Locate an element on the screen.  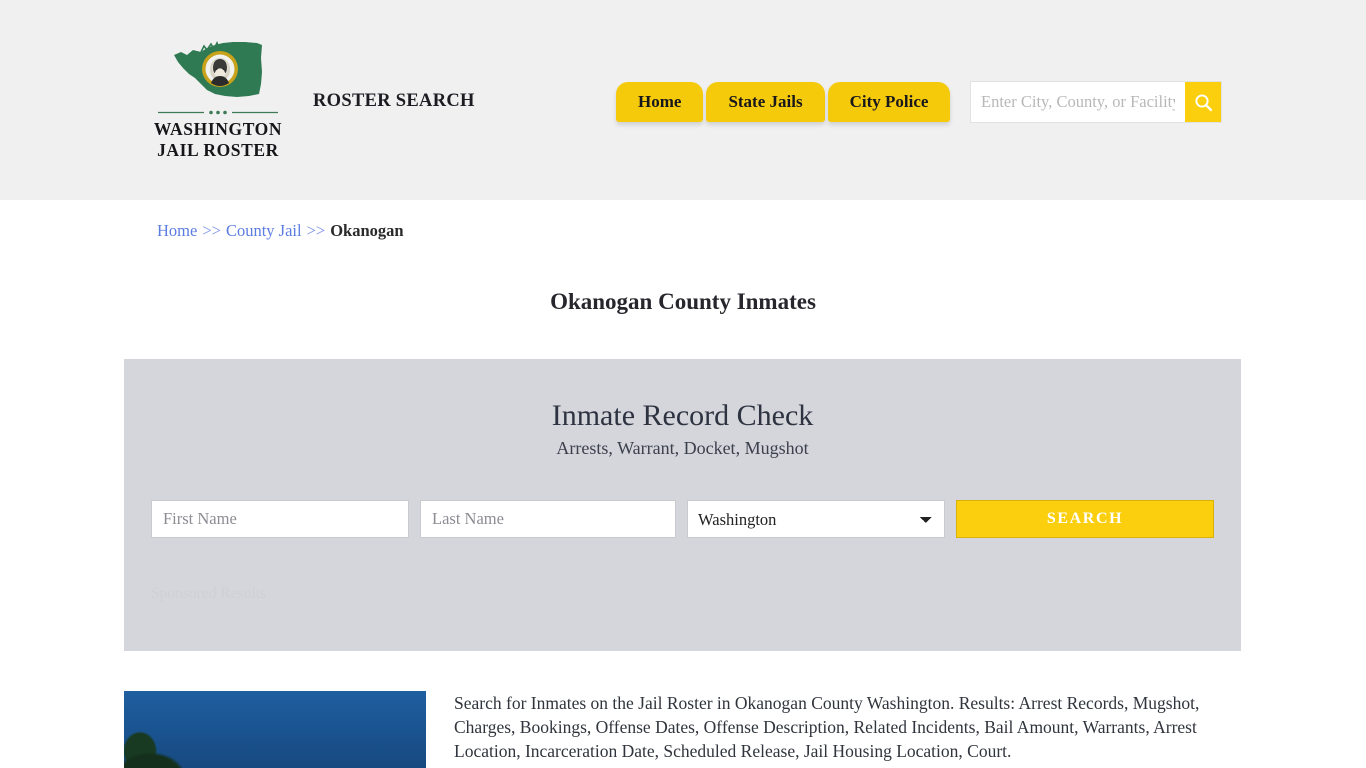
header-search-box is located at coordinates (1096, 102).